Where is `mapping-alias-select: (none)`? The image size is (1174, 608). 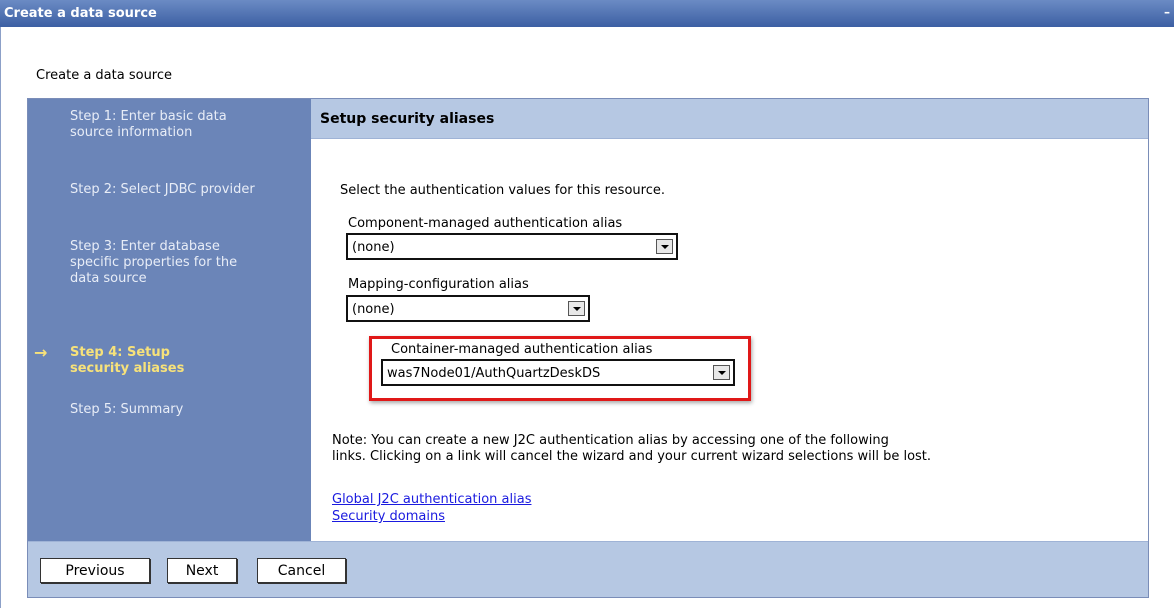 mapping-alias-select: (none) is located at coordinates (468, 308).